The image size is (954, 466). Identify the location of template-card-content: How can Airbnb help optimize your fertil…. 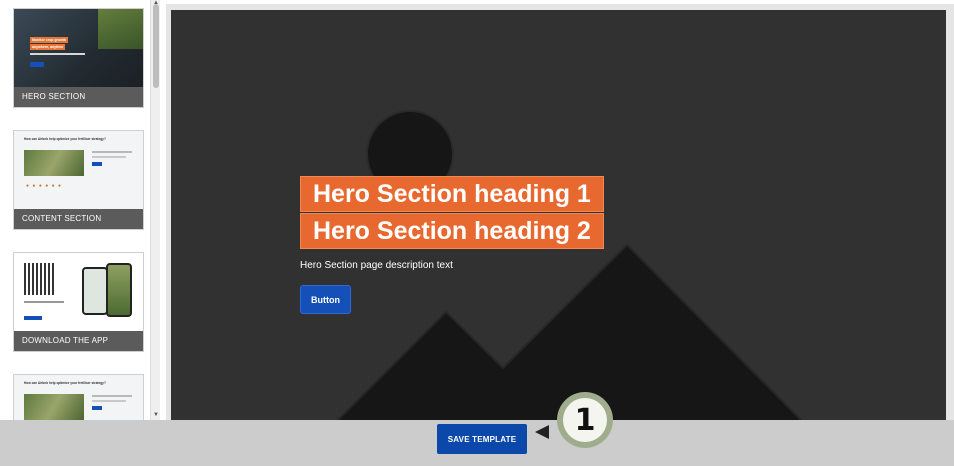
(78, 180).